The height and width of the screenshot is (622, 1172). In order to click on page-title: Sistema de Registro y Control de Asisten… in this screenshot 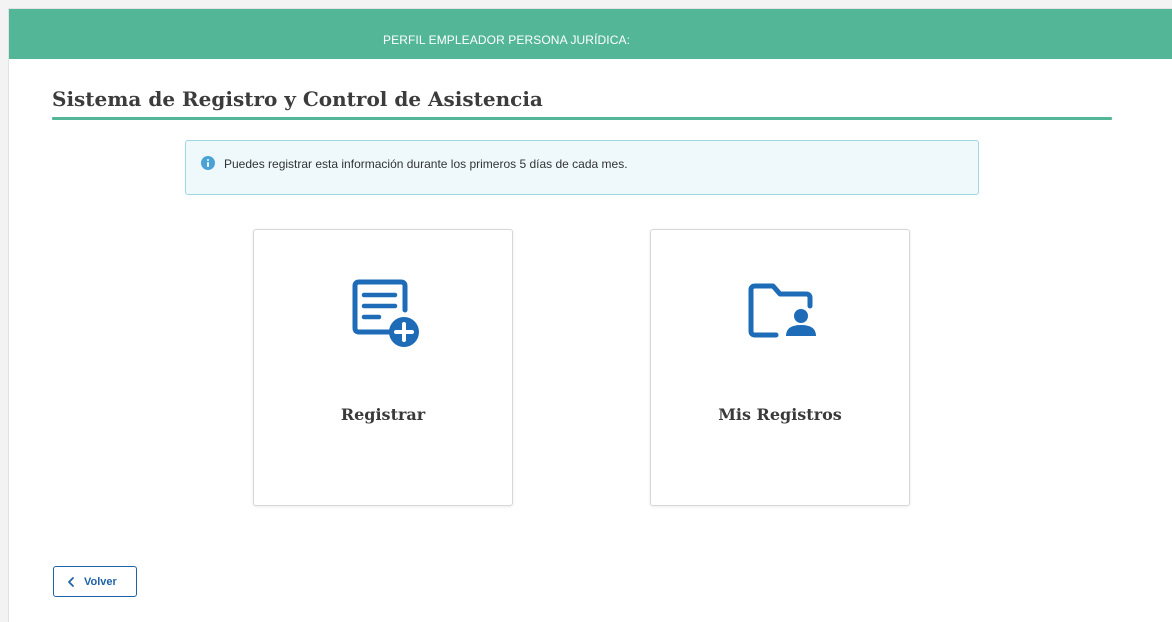, I will do `click(297, 99)`.